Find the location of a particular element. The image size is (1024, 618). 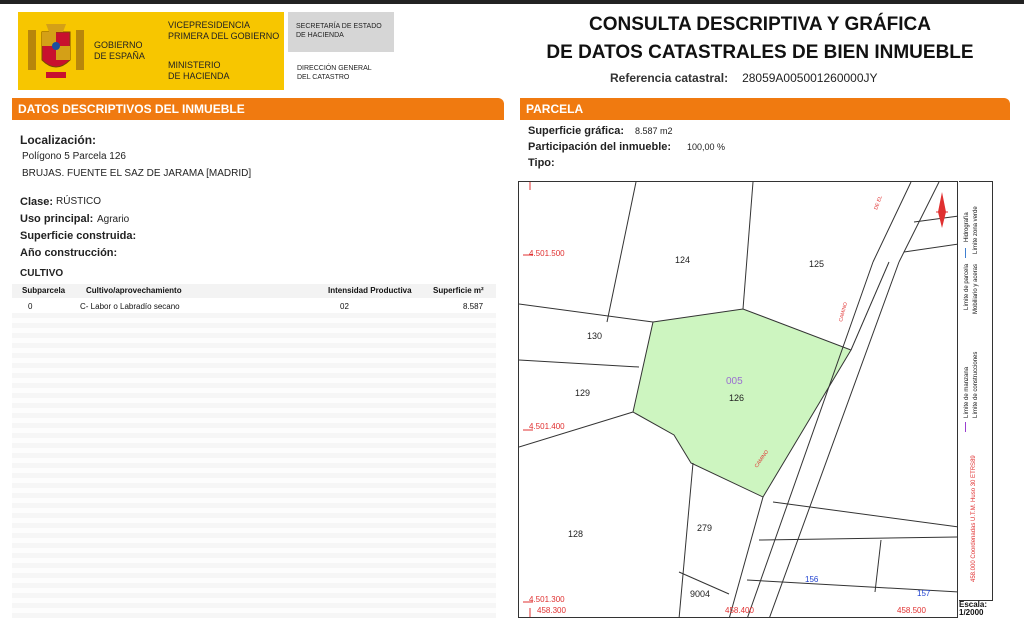

legend-hidrografia: Hidrografía is located at coordinates (967, 227).